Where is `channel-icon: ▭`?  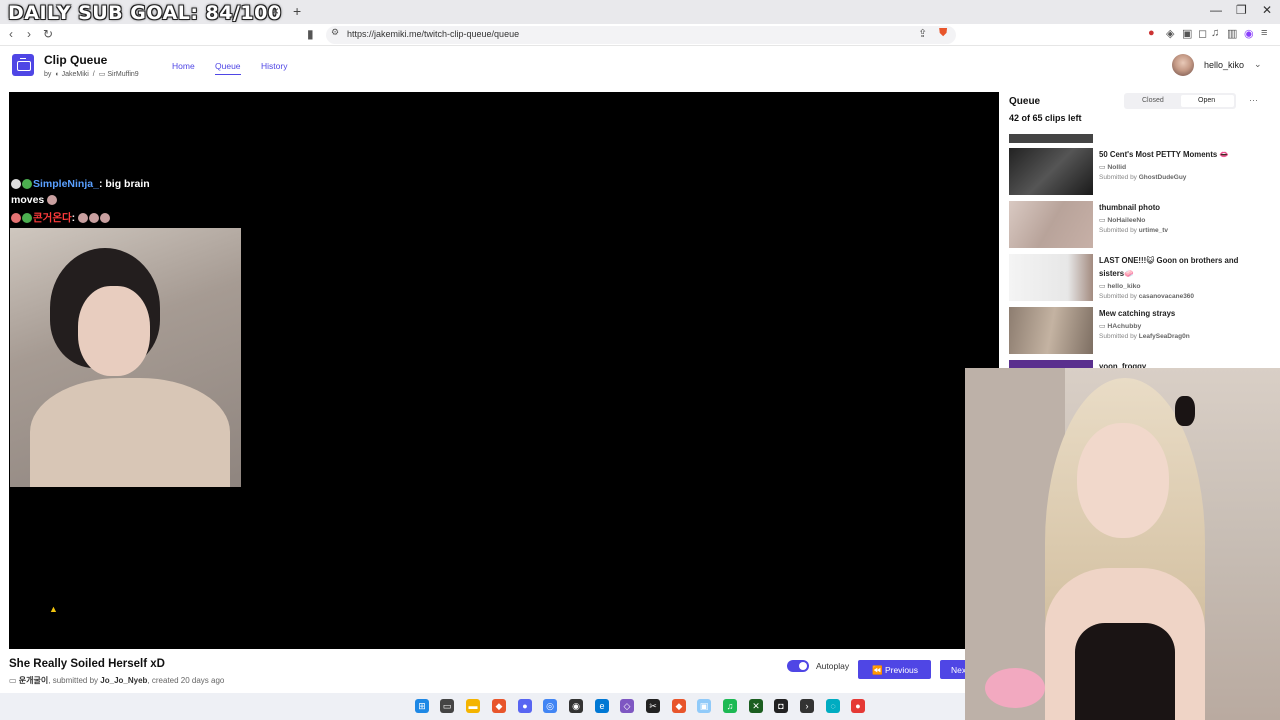 channel-icon: ▭ is located at coordinates (13, 680).